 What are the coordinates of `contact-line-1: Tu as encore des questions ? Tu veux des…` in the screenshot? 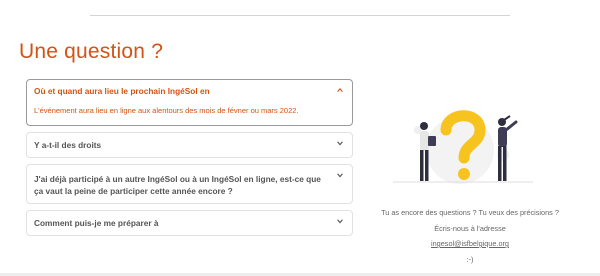 It's located at (470, 212).